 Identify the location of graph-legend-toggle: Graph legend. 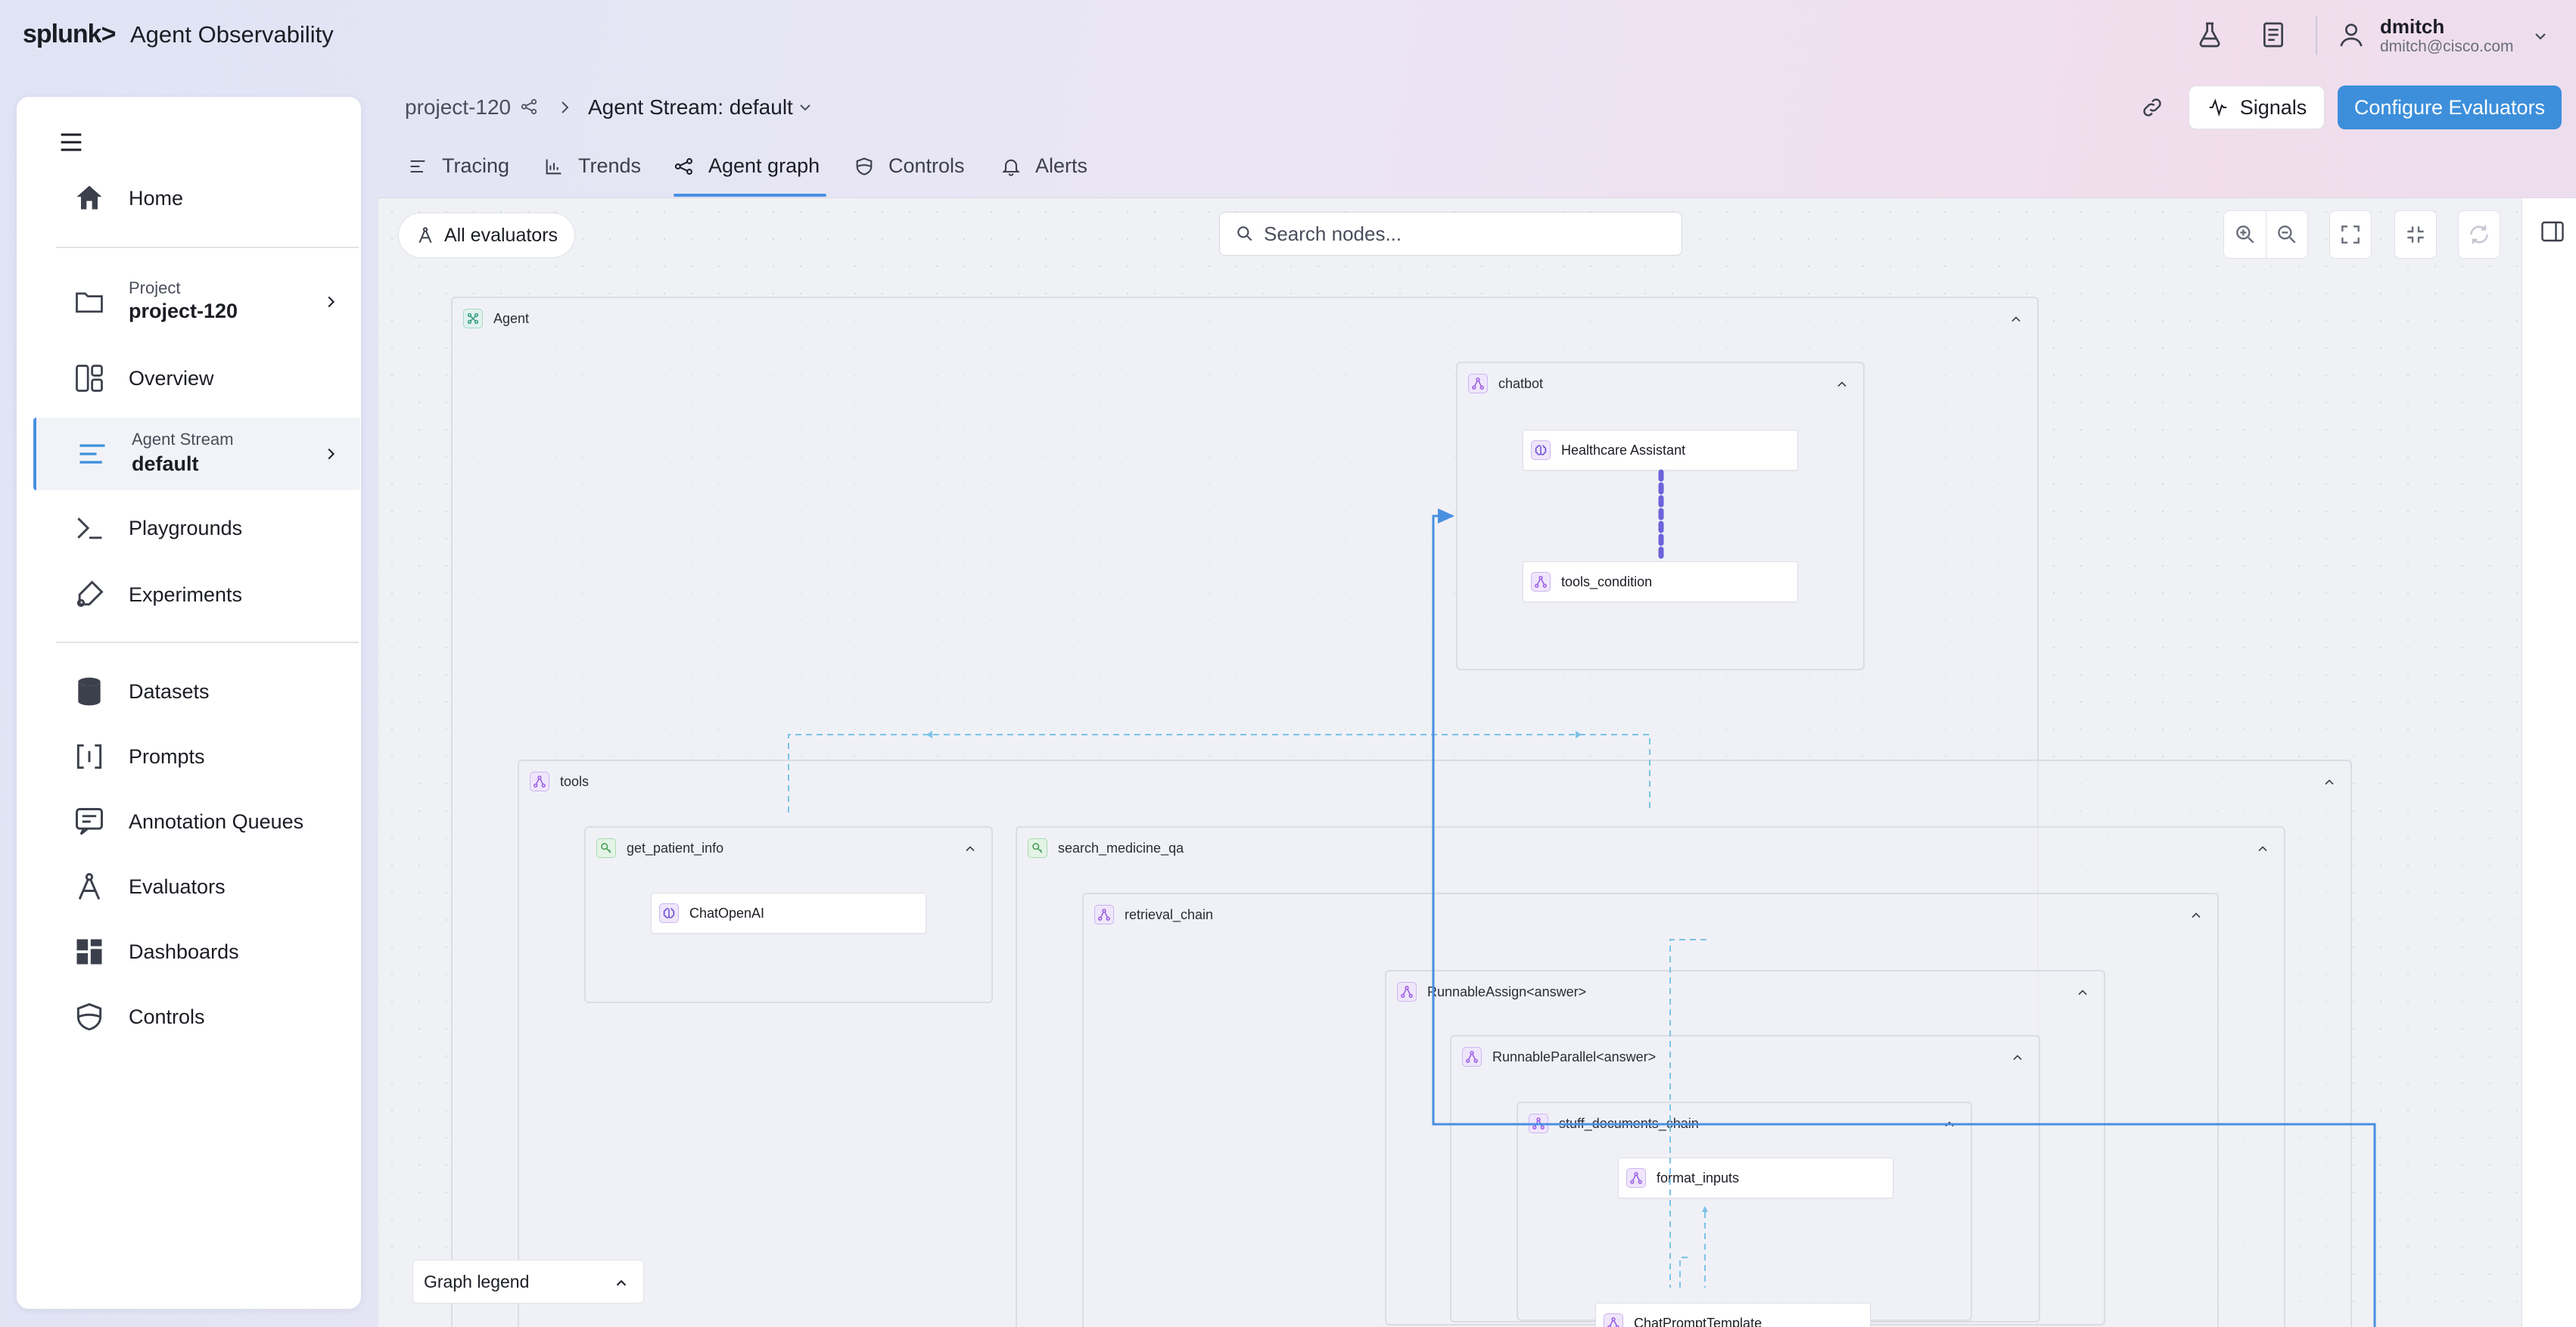
(528, 1282).